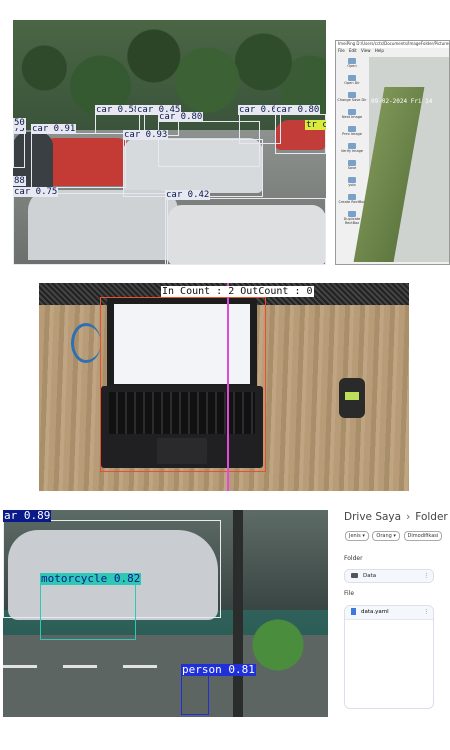 The width and height of the screenshot is (450, 750). Describe the element at coordinates (353, 50) in the screenshot. I see `menu-edit: Edit` at that location.